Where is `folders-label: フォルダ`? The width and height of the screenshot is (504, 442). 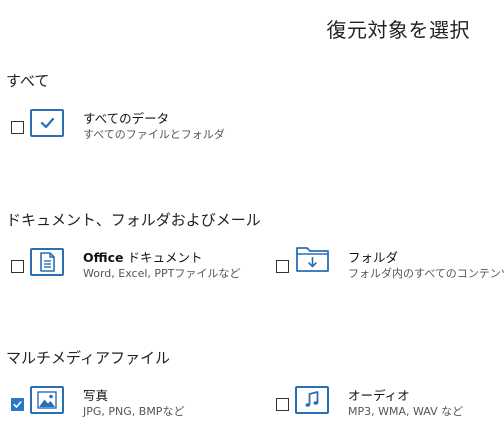 folders-label: フォルダ is located at coordinates (373, 257).